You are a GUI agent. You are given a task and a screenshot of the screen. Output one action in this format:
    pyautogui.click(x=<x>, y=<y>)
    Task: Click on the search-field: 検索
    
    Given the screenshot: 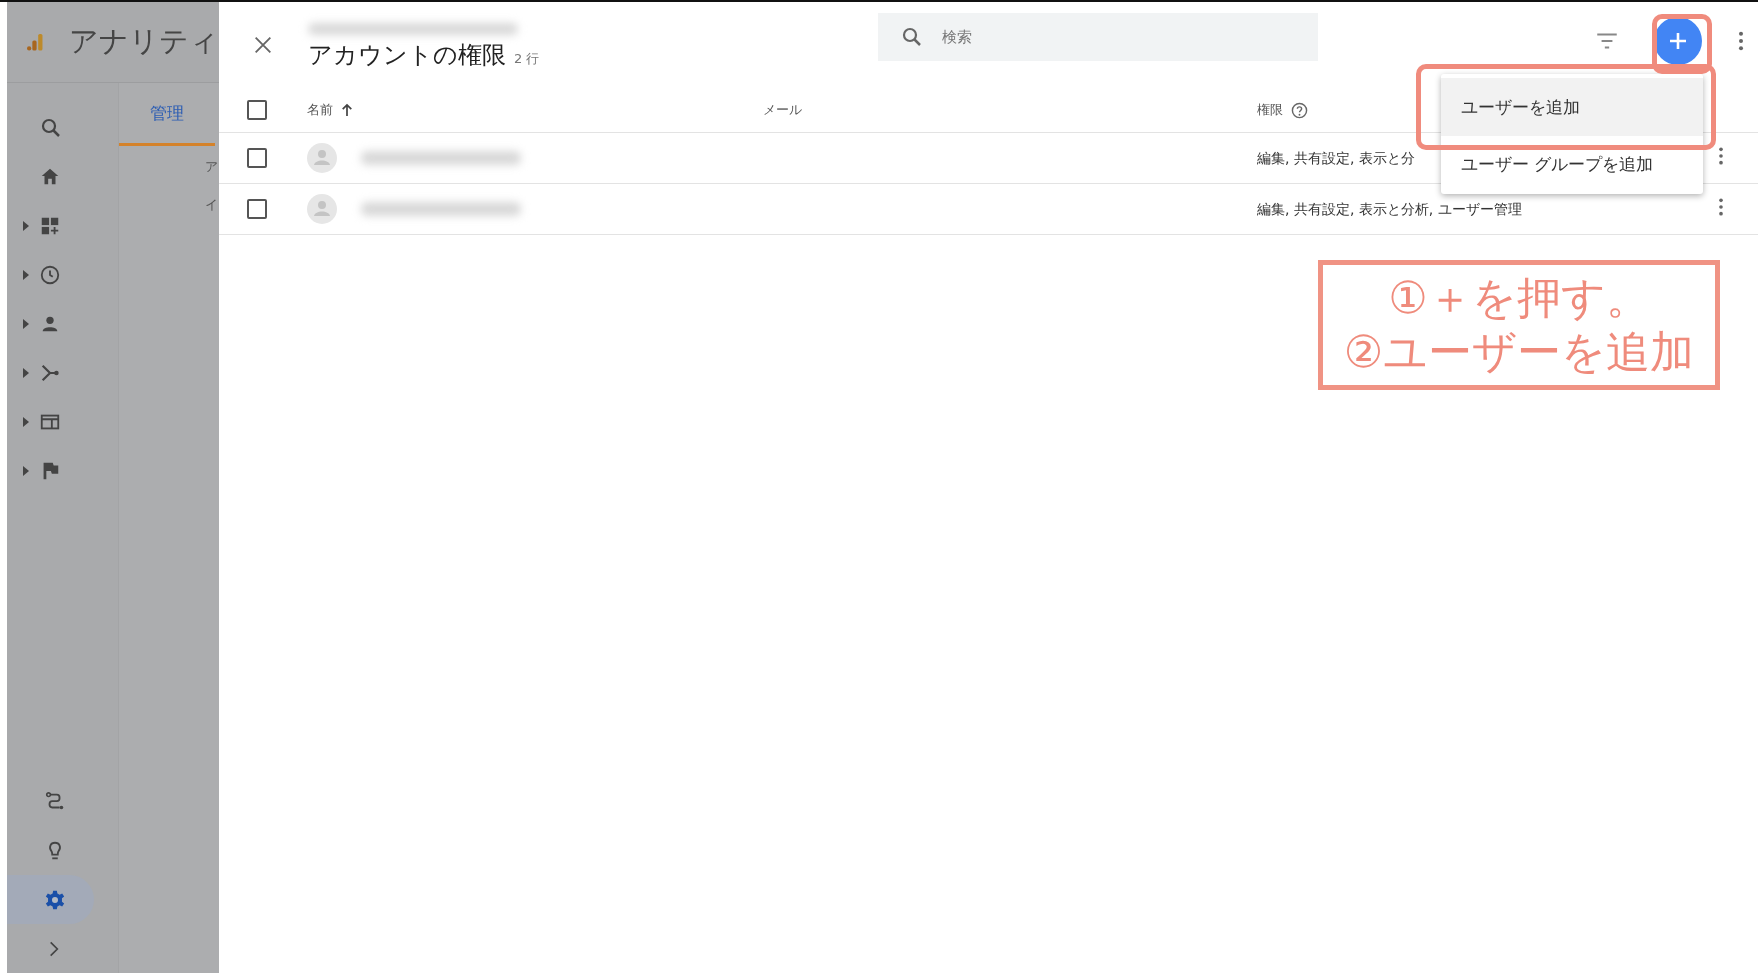 What is the action you would take?
    pyautogui.click(x=1098, y=37)
    